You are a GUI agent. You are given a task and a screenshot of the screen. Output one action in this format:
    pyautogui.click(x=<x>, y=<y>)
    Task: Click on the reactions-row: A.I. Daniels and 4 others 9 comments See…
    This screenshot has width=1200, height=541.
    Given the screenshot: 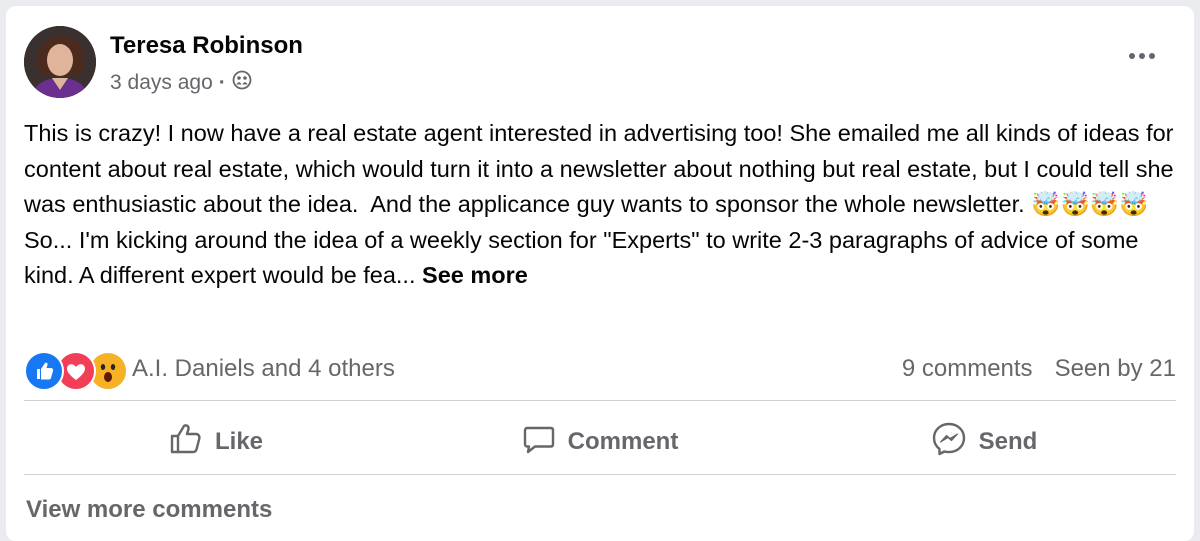 What is the action you would take?
    pyautogui.click(x=600, y=369)
    